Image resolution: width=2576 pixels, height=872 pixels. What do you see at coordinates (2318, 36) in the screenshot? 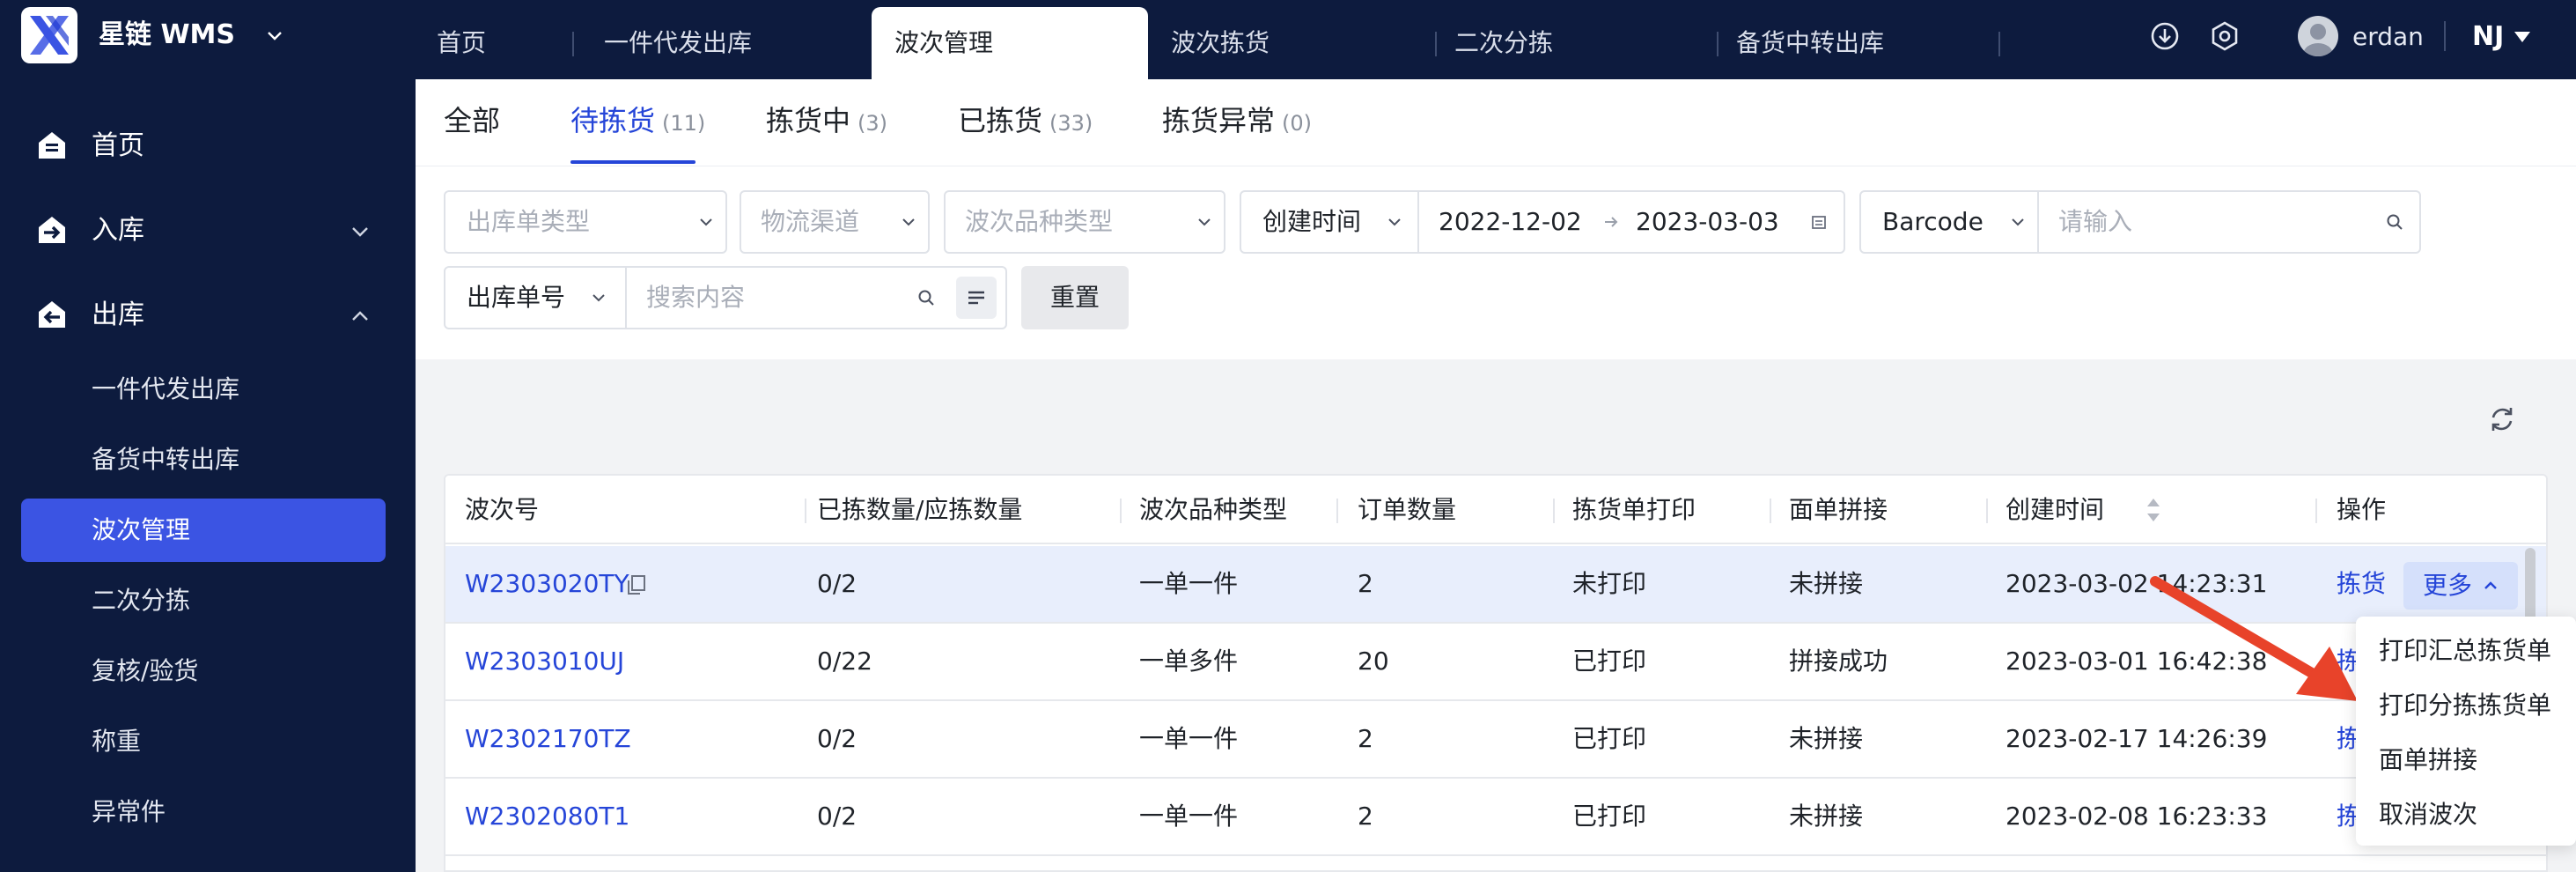
I see `avatar` at bounding box center [2318, 36].